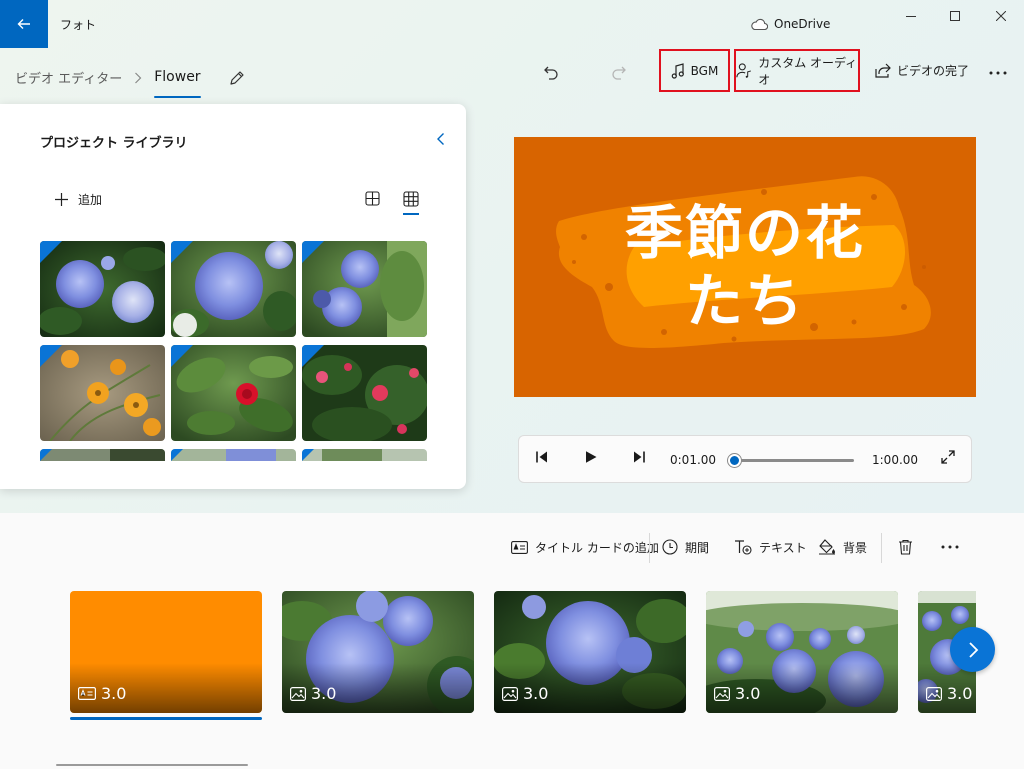  I want to click on seek-bar-track, so click(794, 460).